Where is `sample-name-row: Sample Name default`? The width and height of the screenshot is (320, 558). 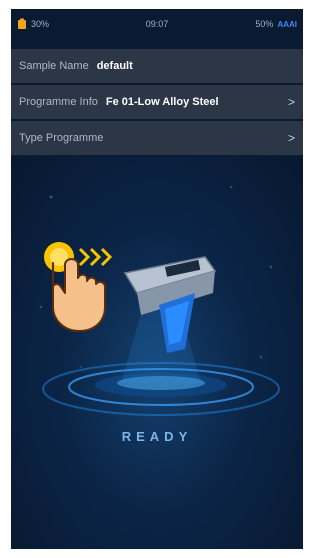 sample-name-row: Sample Name default is located at coordinates (157, 66).